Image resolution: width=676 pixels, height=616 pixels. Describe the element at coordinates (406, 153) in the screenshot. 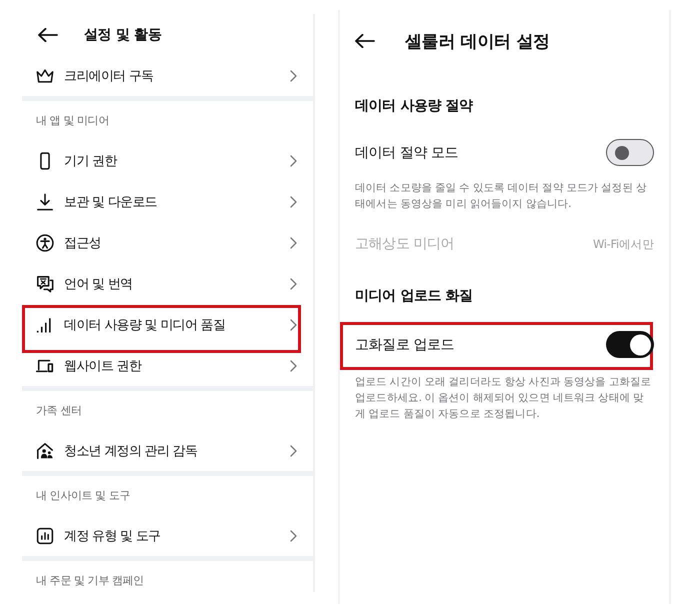

I see `setting-label: 데이터 절약 모드` at that location.